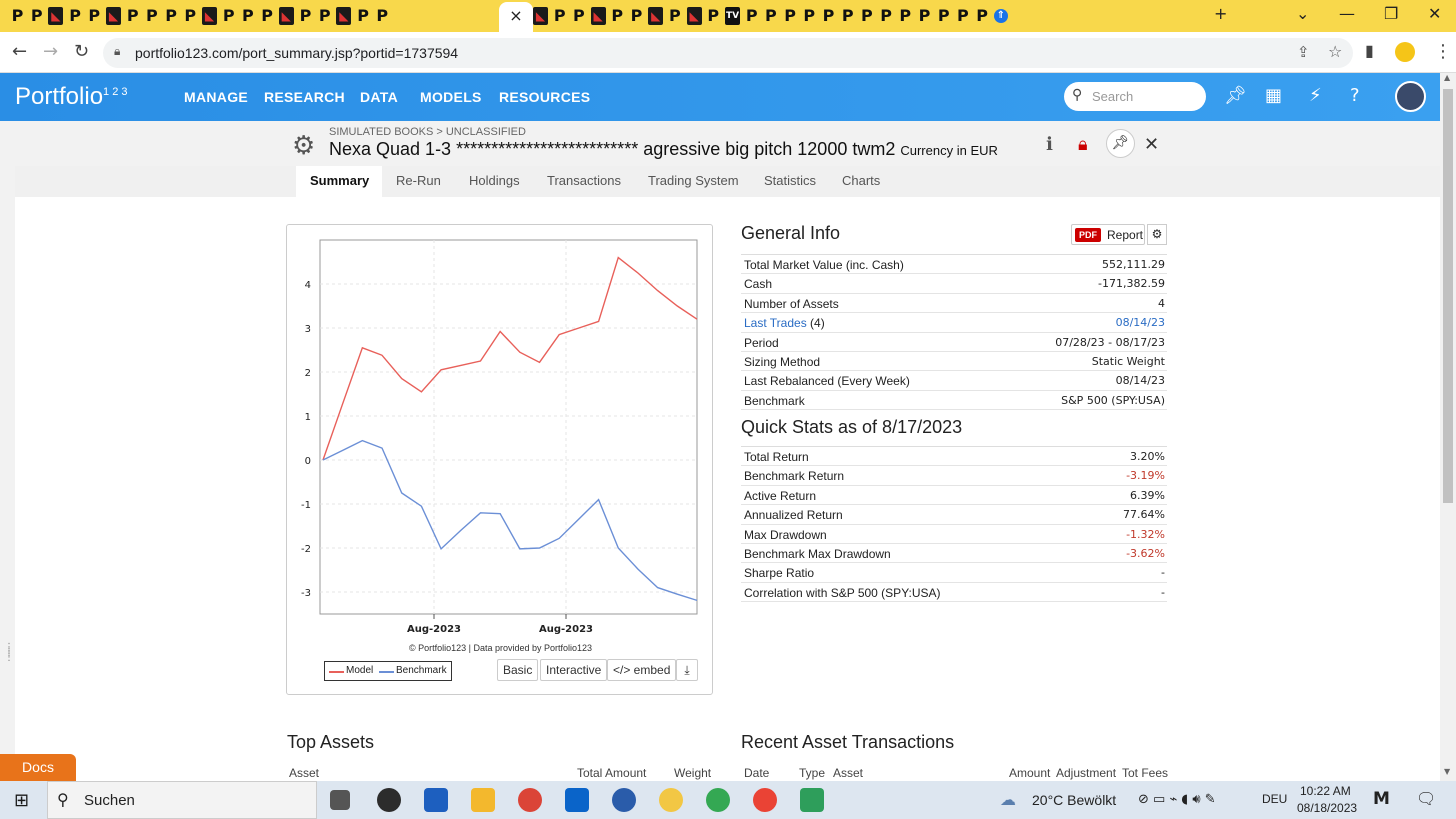 The image size is (1456, 819). What do you see at coordinates (81, 51) in the screenshot?
I see `reload-icon: ↻` at bounding box center [81, 51].